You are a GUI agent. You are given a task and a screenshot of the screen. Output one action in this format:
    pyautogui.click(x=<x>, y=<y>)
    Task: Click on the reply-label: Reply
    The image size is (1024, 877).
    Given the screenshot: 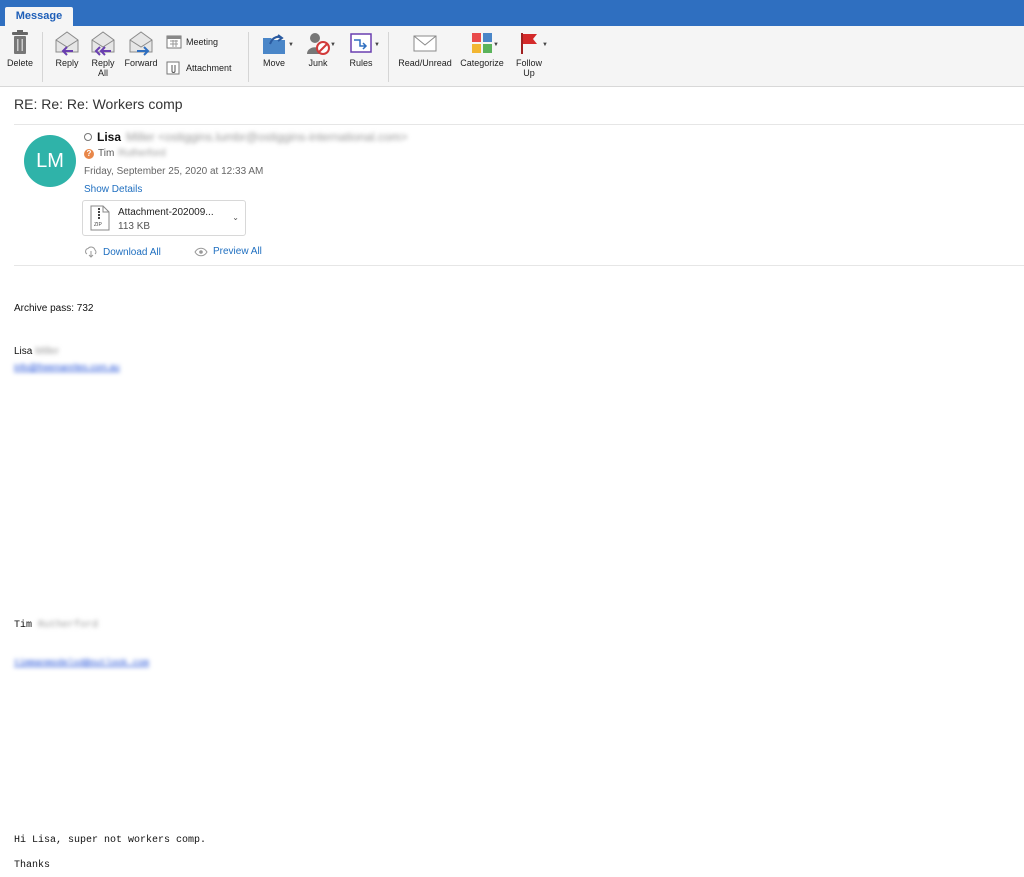 What is the action you would take?
    pyautogui.click(x=67, y=63)
    